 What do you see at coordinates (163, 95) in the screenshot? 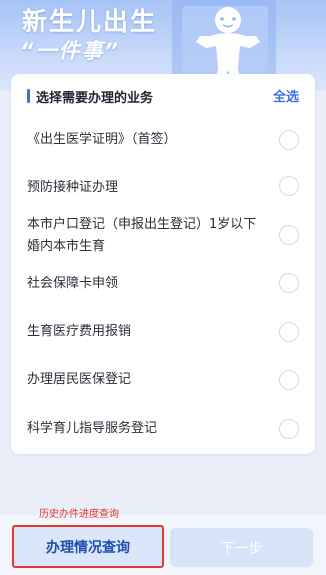
I see `section-header: 选择需要办理的业务 全选` at bounding box center [163, 95].